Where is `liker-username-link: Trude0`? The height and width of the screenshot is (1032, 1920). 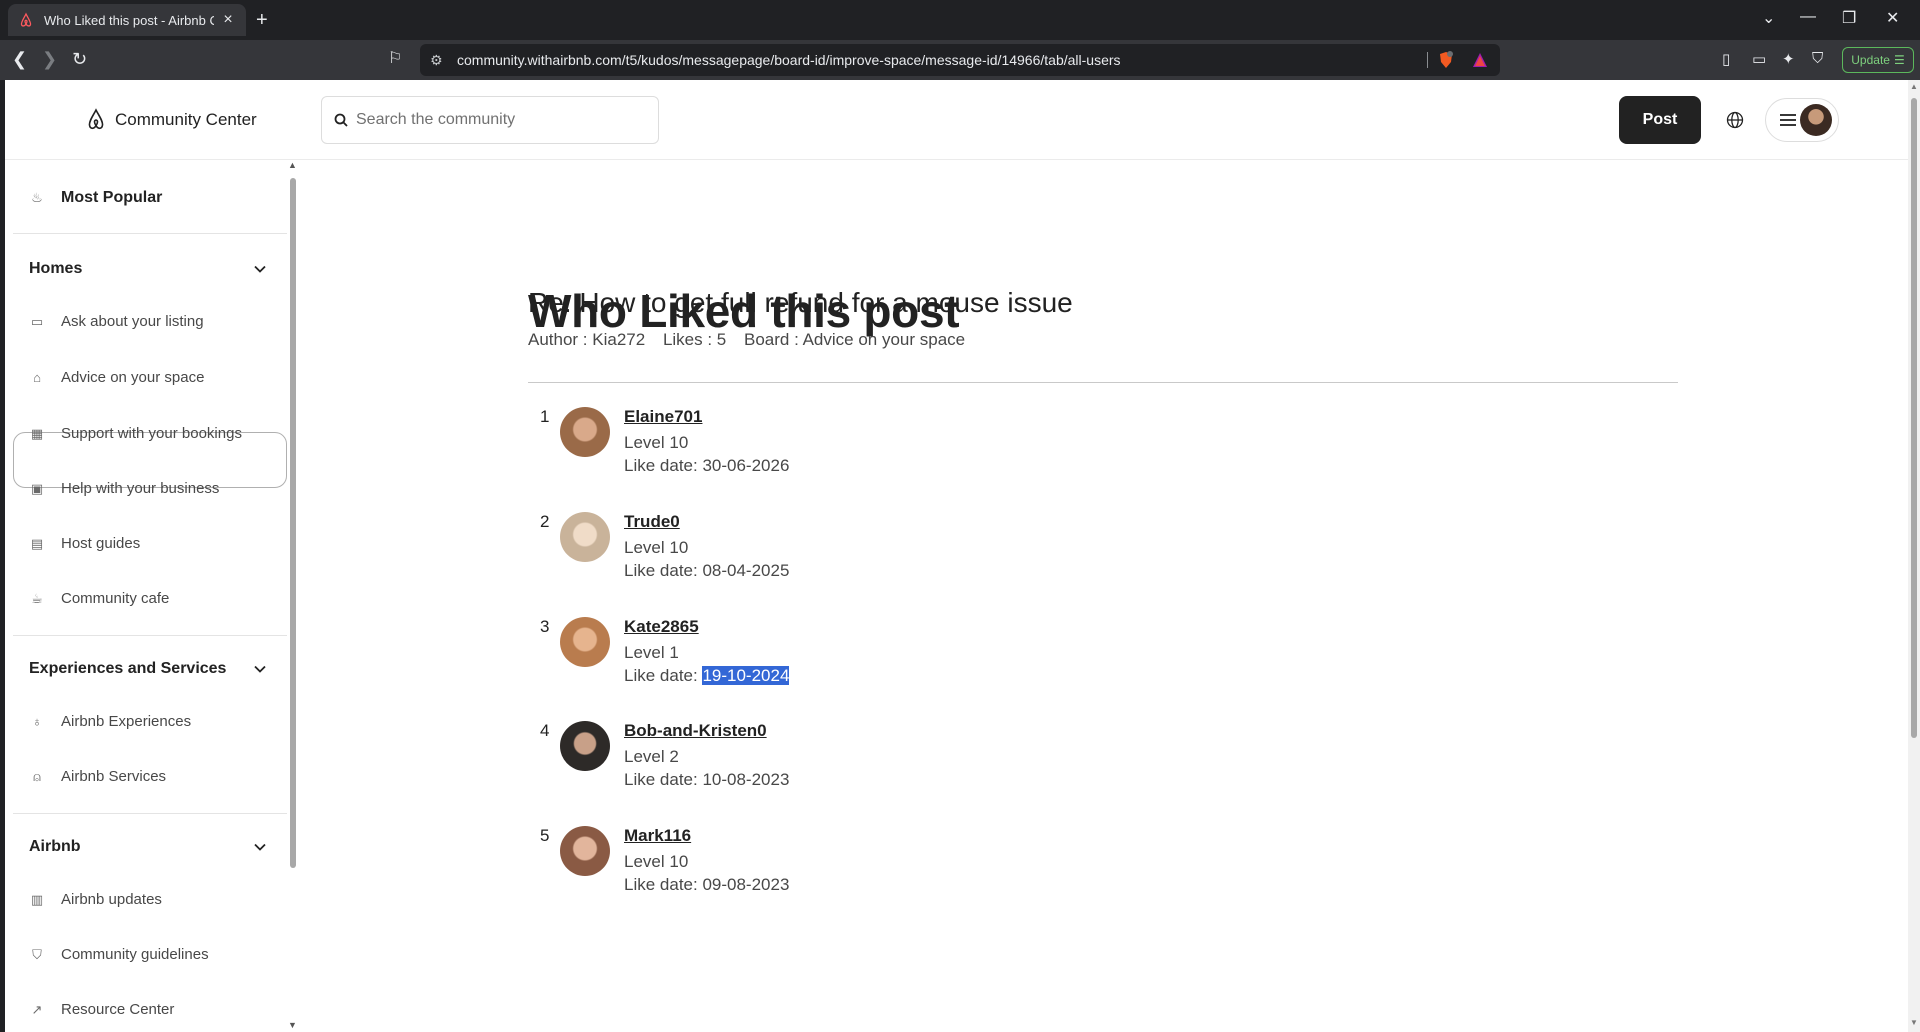 liker-username-link: Trude0 is located at coordinates (652, 522).